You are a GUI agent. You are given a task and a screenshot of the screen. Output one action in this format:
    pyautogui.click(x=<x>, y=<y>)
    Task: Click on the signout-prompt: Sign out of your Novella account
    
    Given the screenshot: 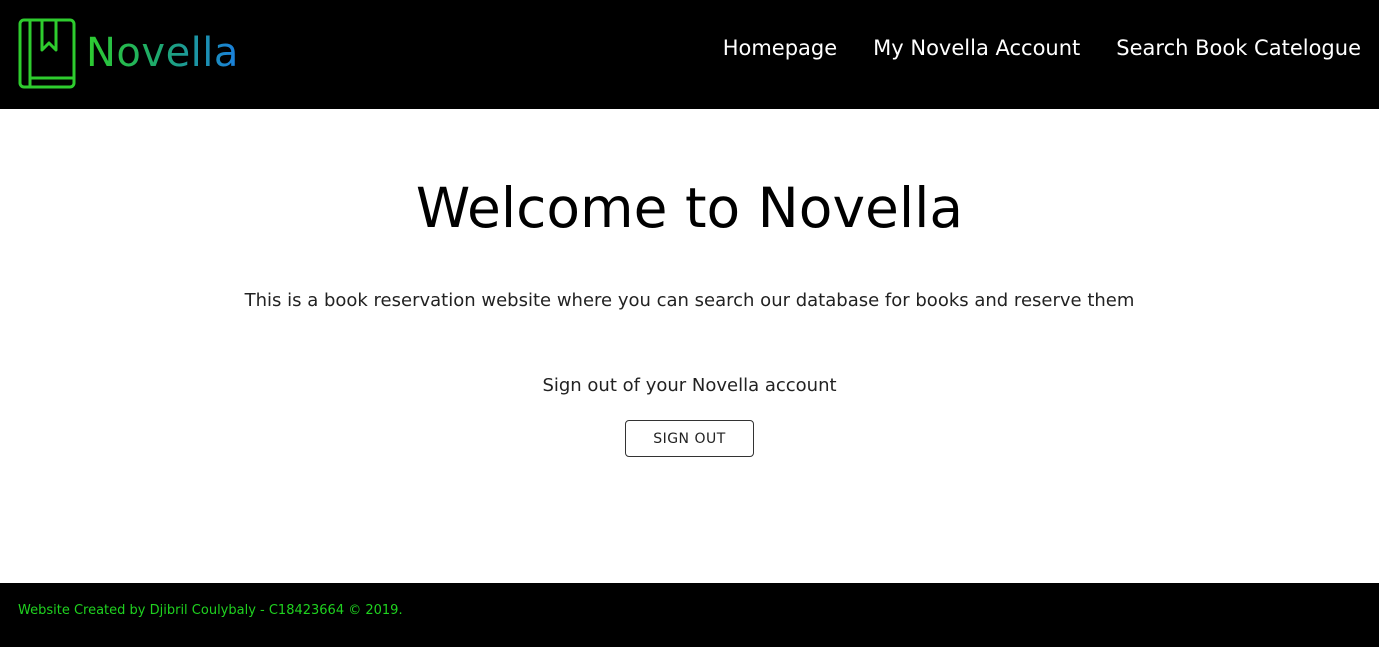 What is the action you would take?
    pyautogui.click(x=689, y=385)
    